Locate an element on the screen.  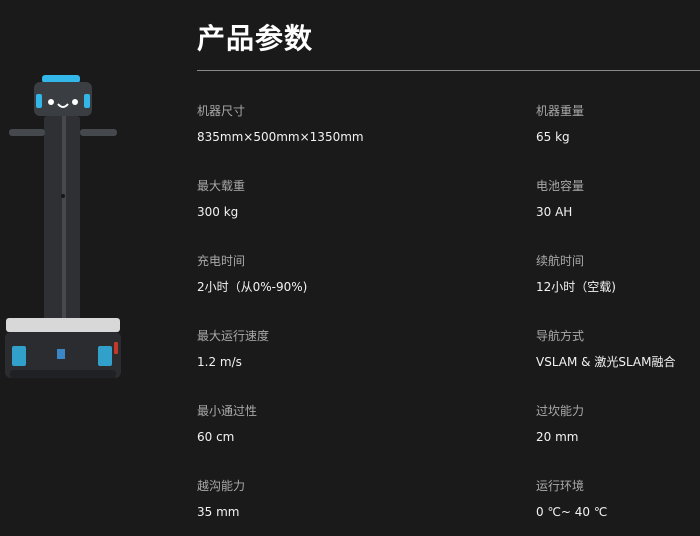
spec-label: 续航时间 is located at coordinates (560, 261).